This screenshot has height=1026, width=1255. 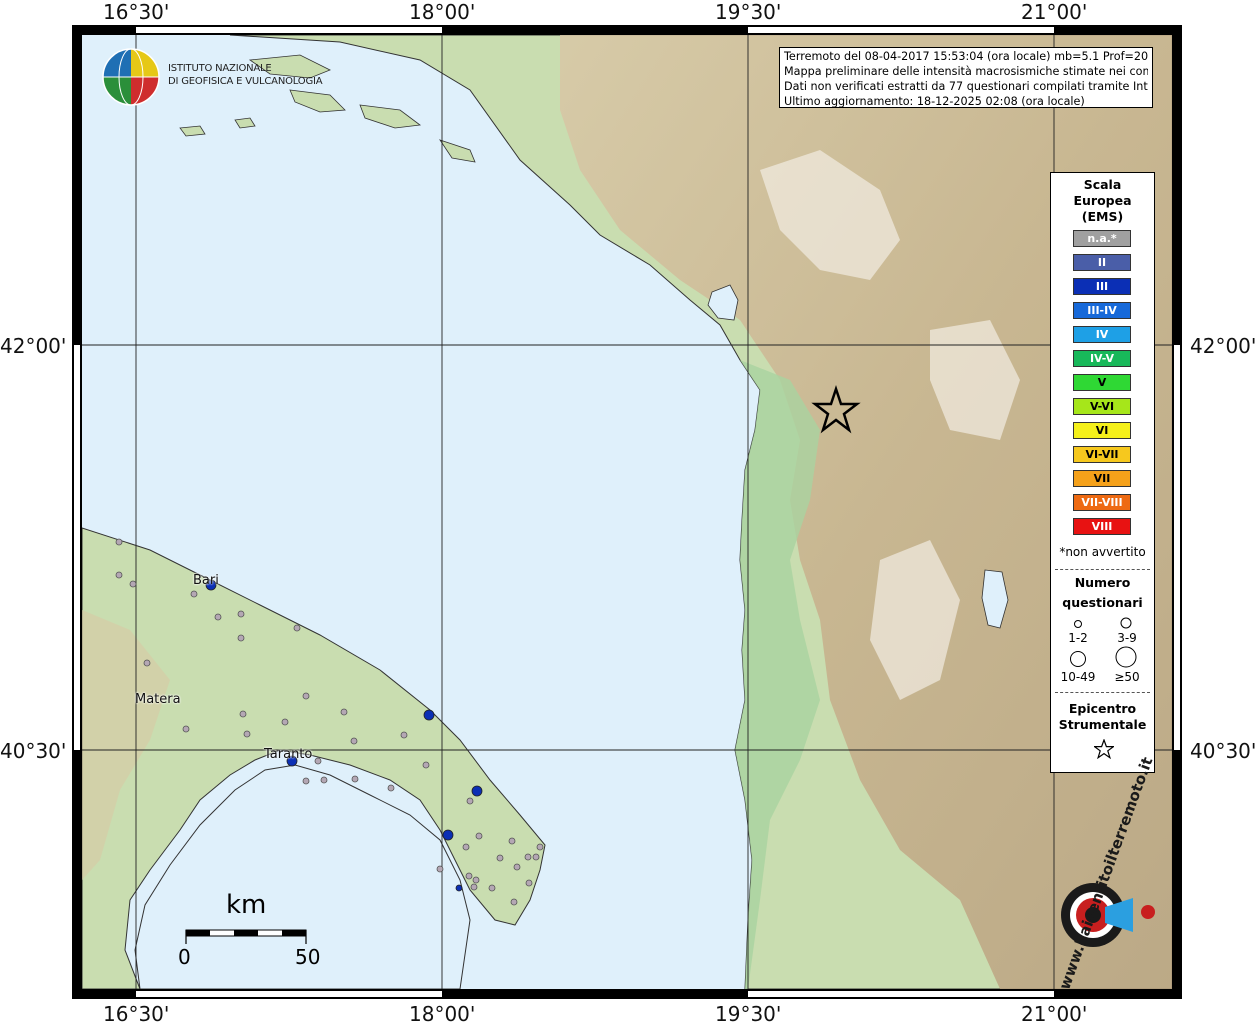 What do you see at coordinates (136, 1014) in the screenshot?
I see `lon-label-bottom-1: 16°30'` at bounding box center [136, 1014].